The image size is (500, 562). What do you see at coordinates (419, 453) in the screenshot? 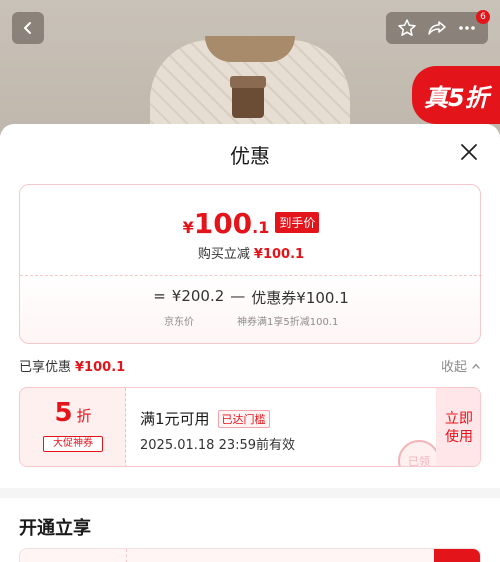
I see `claimed-stamp: 已领` at bounding box center [419, 453].